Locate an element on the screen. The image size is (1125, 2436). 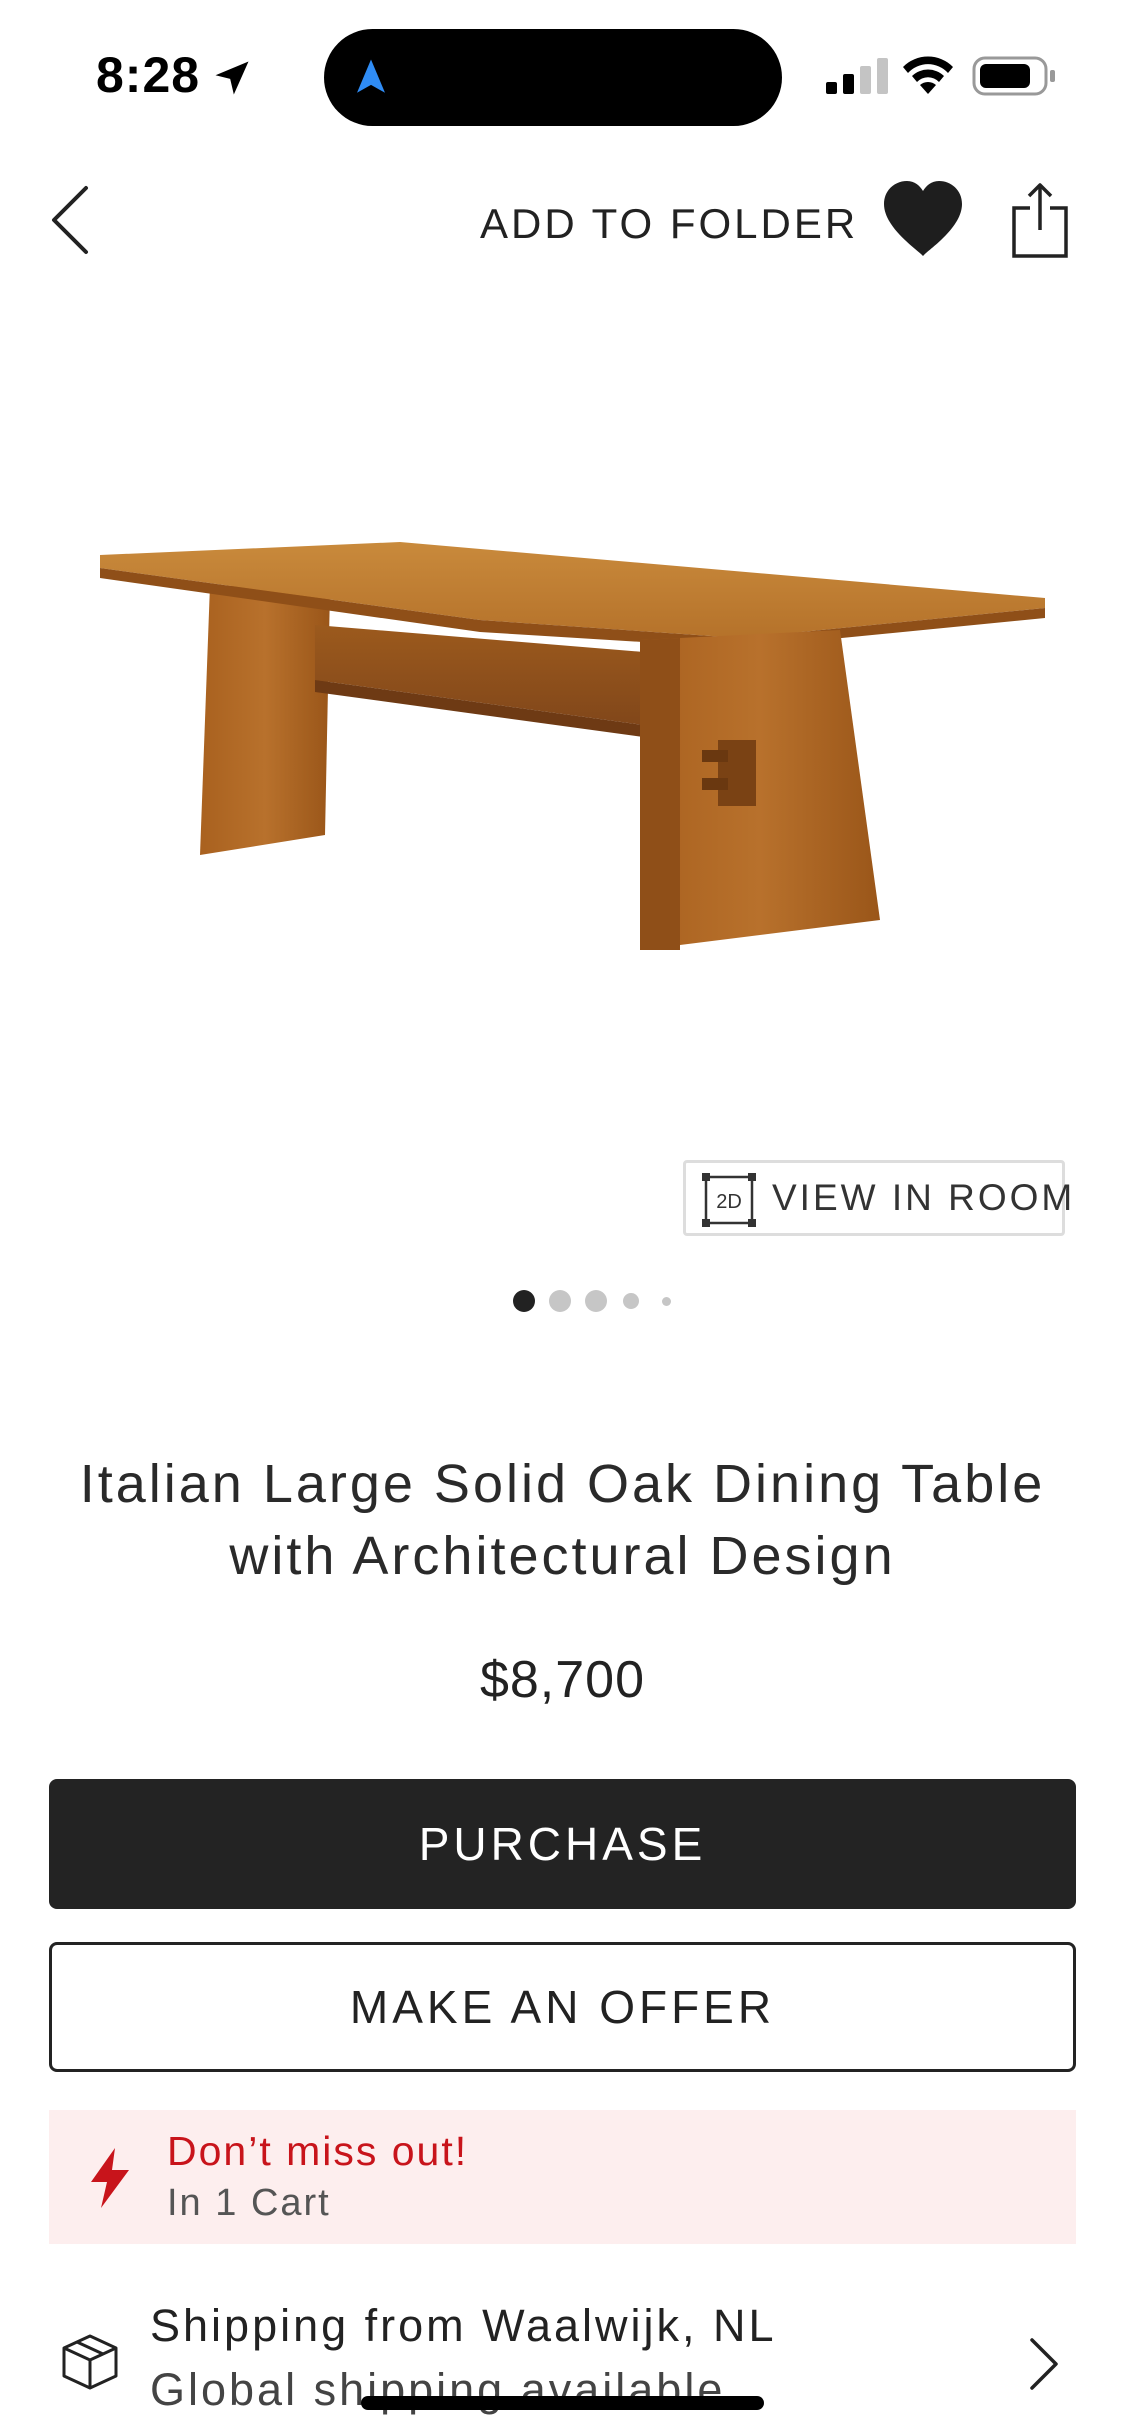
status-bar: 8:28 is located at coordinates (562, 70).